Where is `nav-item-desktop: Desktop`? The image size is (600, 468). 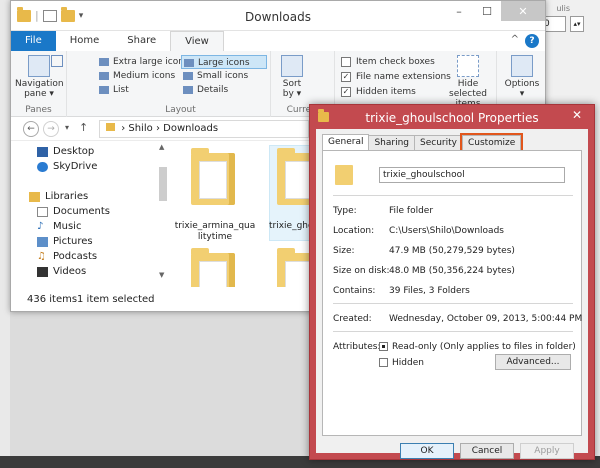
nav-item-desktop: Desktop is located at coordinates (65, 152).